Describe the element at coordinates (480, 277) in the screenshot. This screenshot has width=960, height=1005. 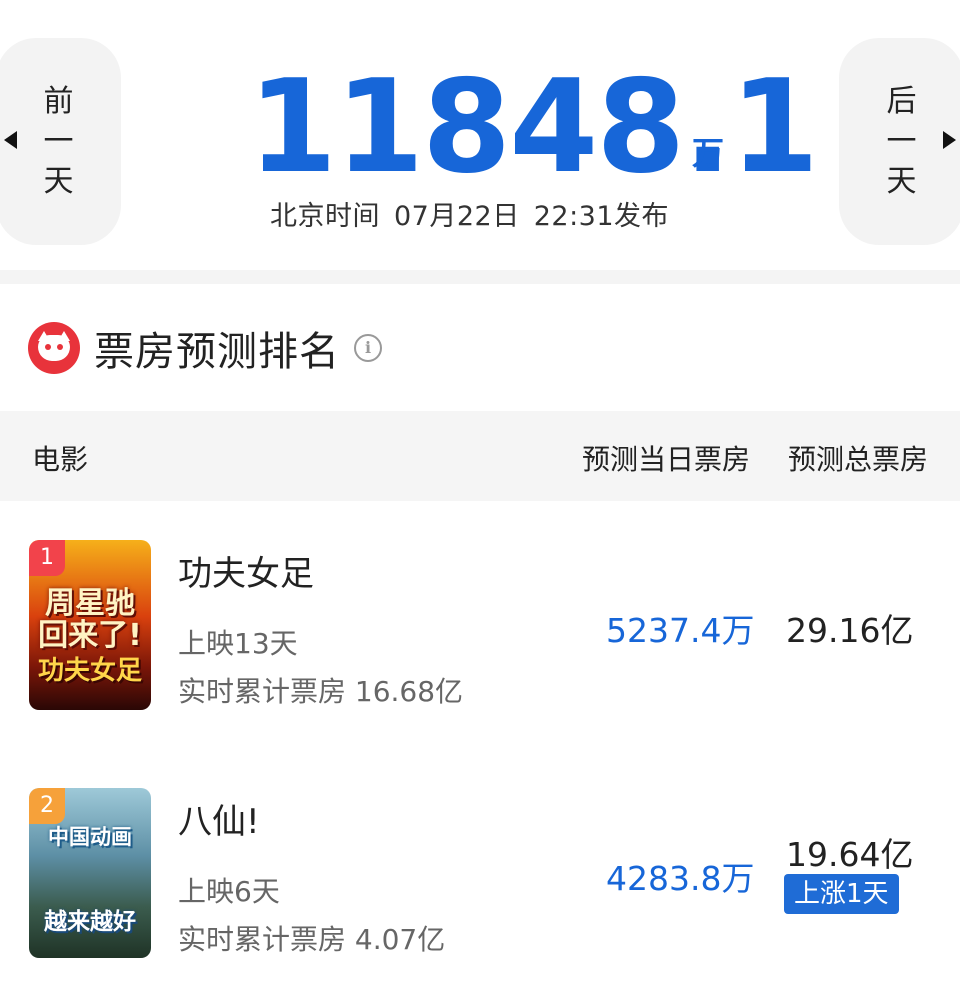
I see `section-divider` at that location.